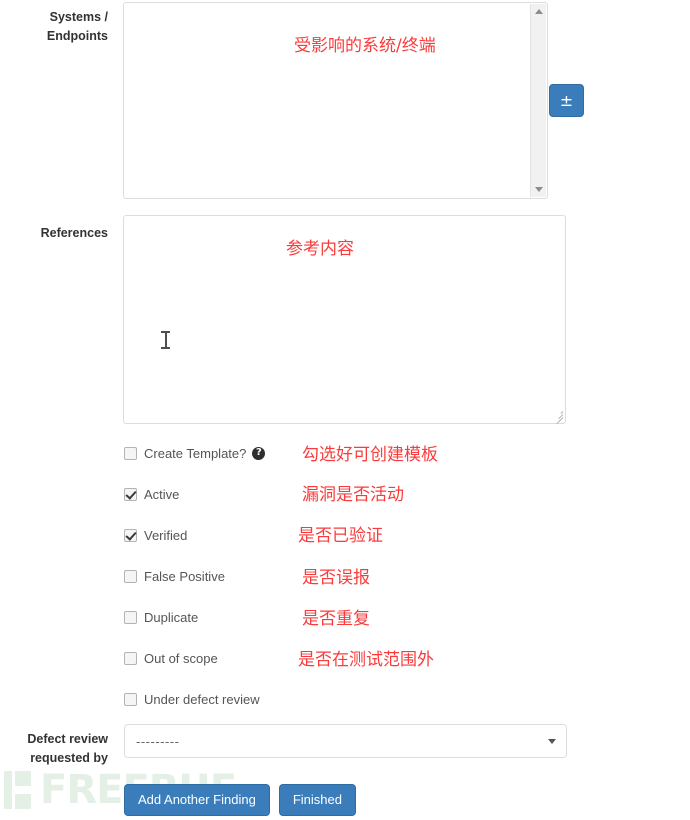  Describe the element at coordinates (538, 11) in the screenshot. I see `scroll-up-arrow-icon` at that location.